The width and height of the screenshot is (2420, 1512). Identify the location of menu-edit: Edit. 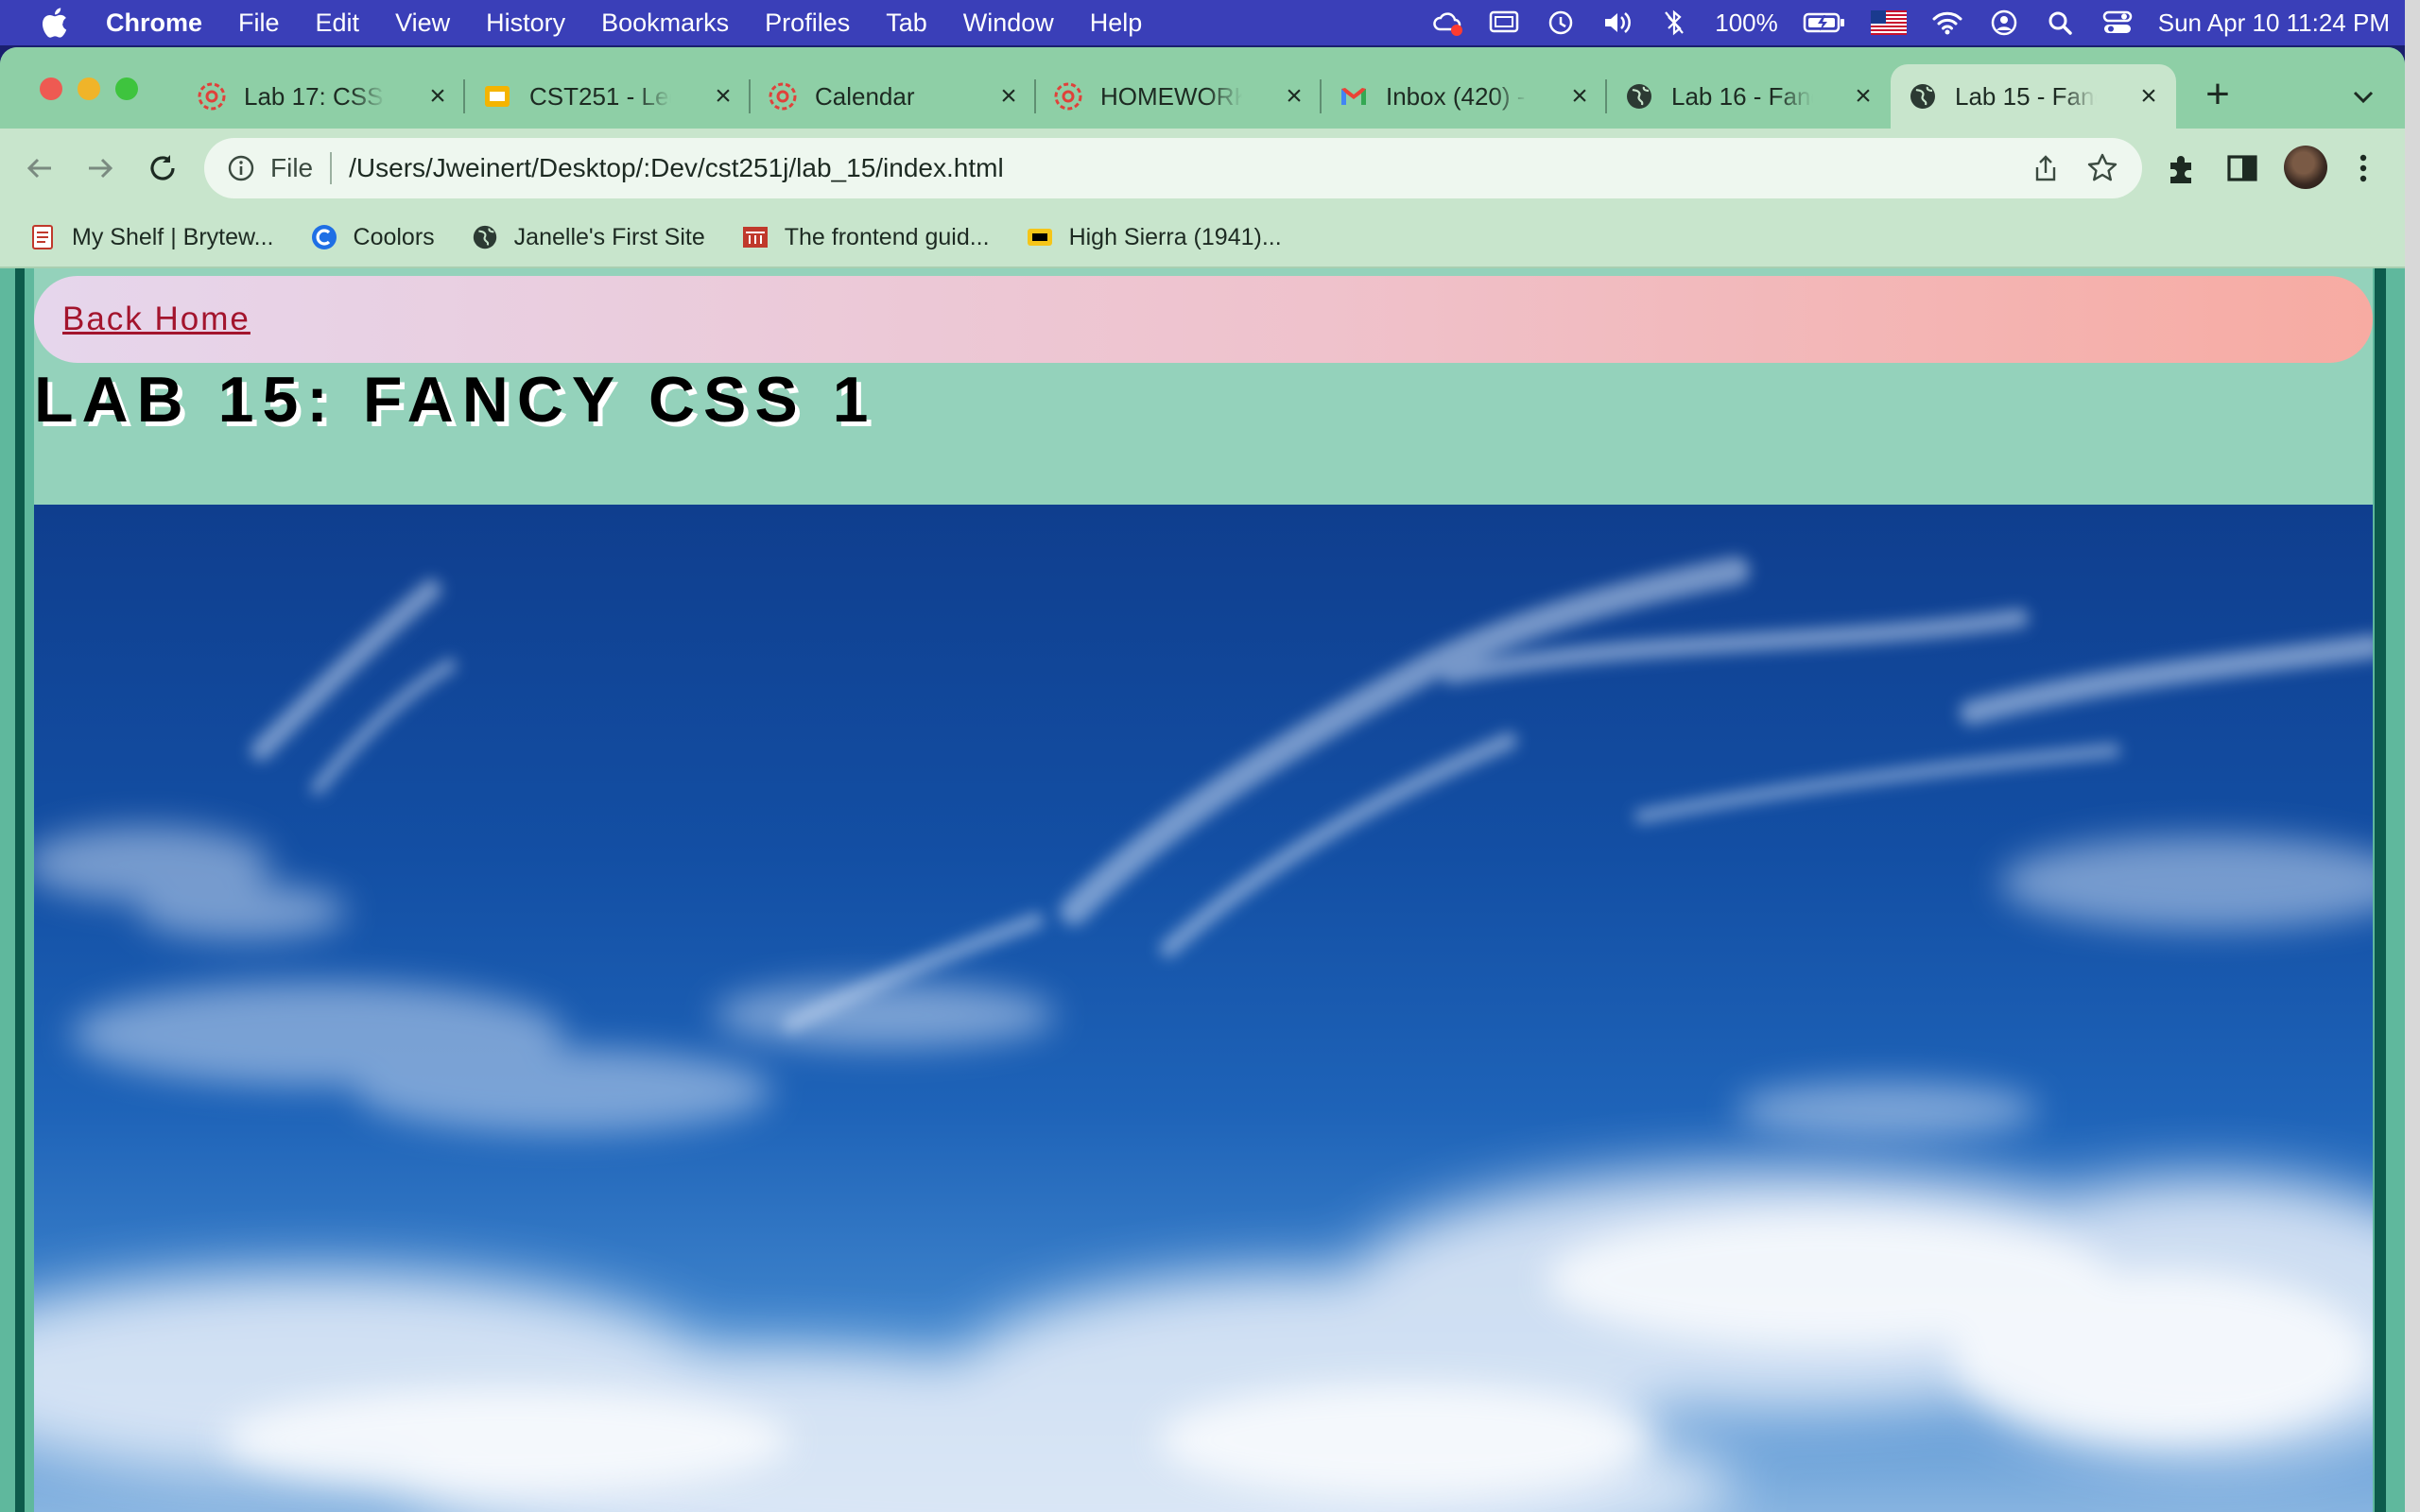
(338, 23).